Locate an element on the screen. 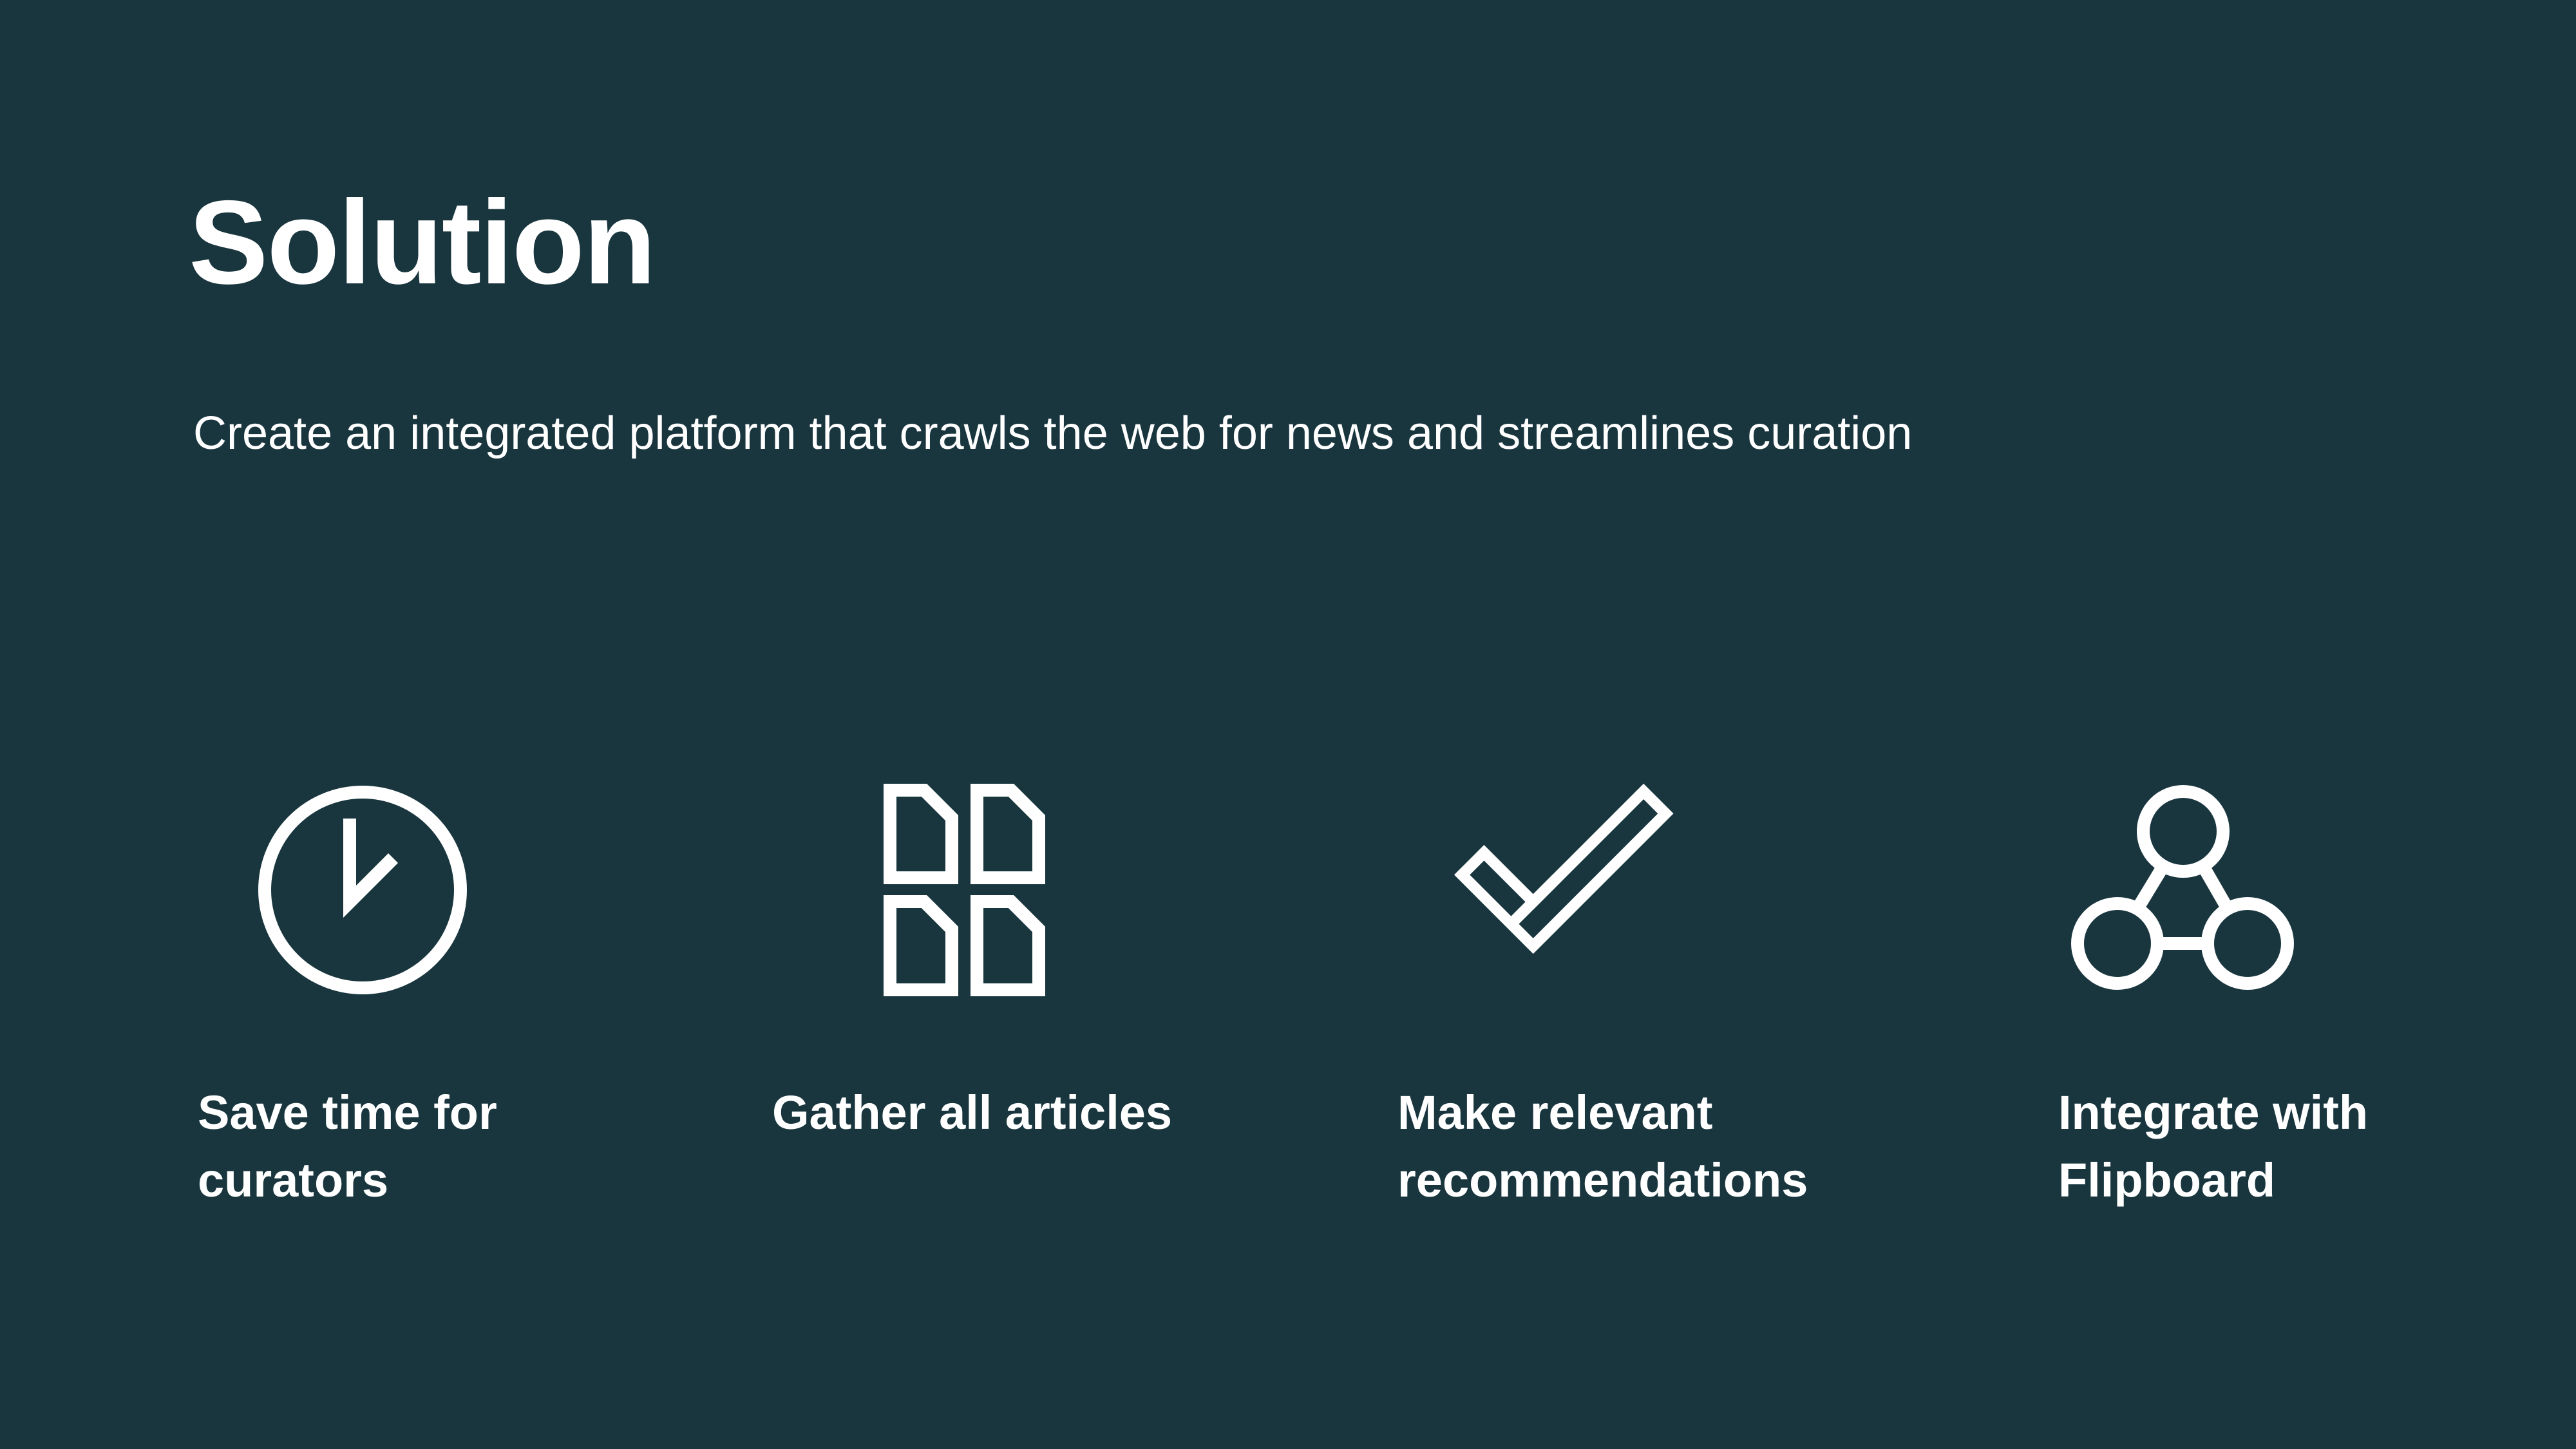  feature-label-save-time: Save time for curators is located at coordinates (487, 1146).